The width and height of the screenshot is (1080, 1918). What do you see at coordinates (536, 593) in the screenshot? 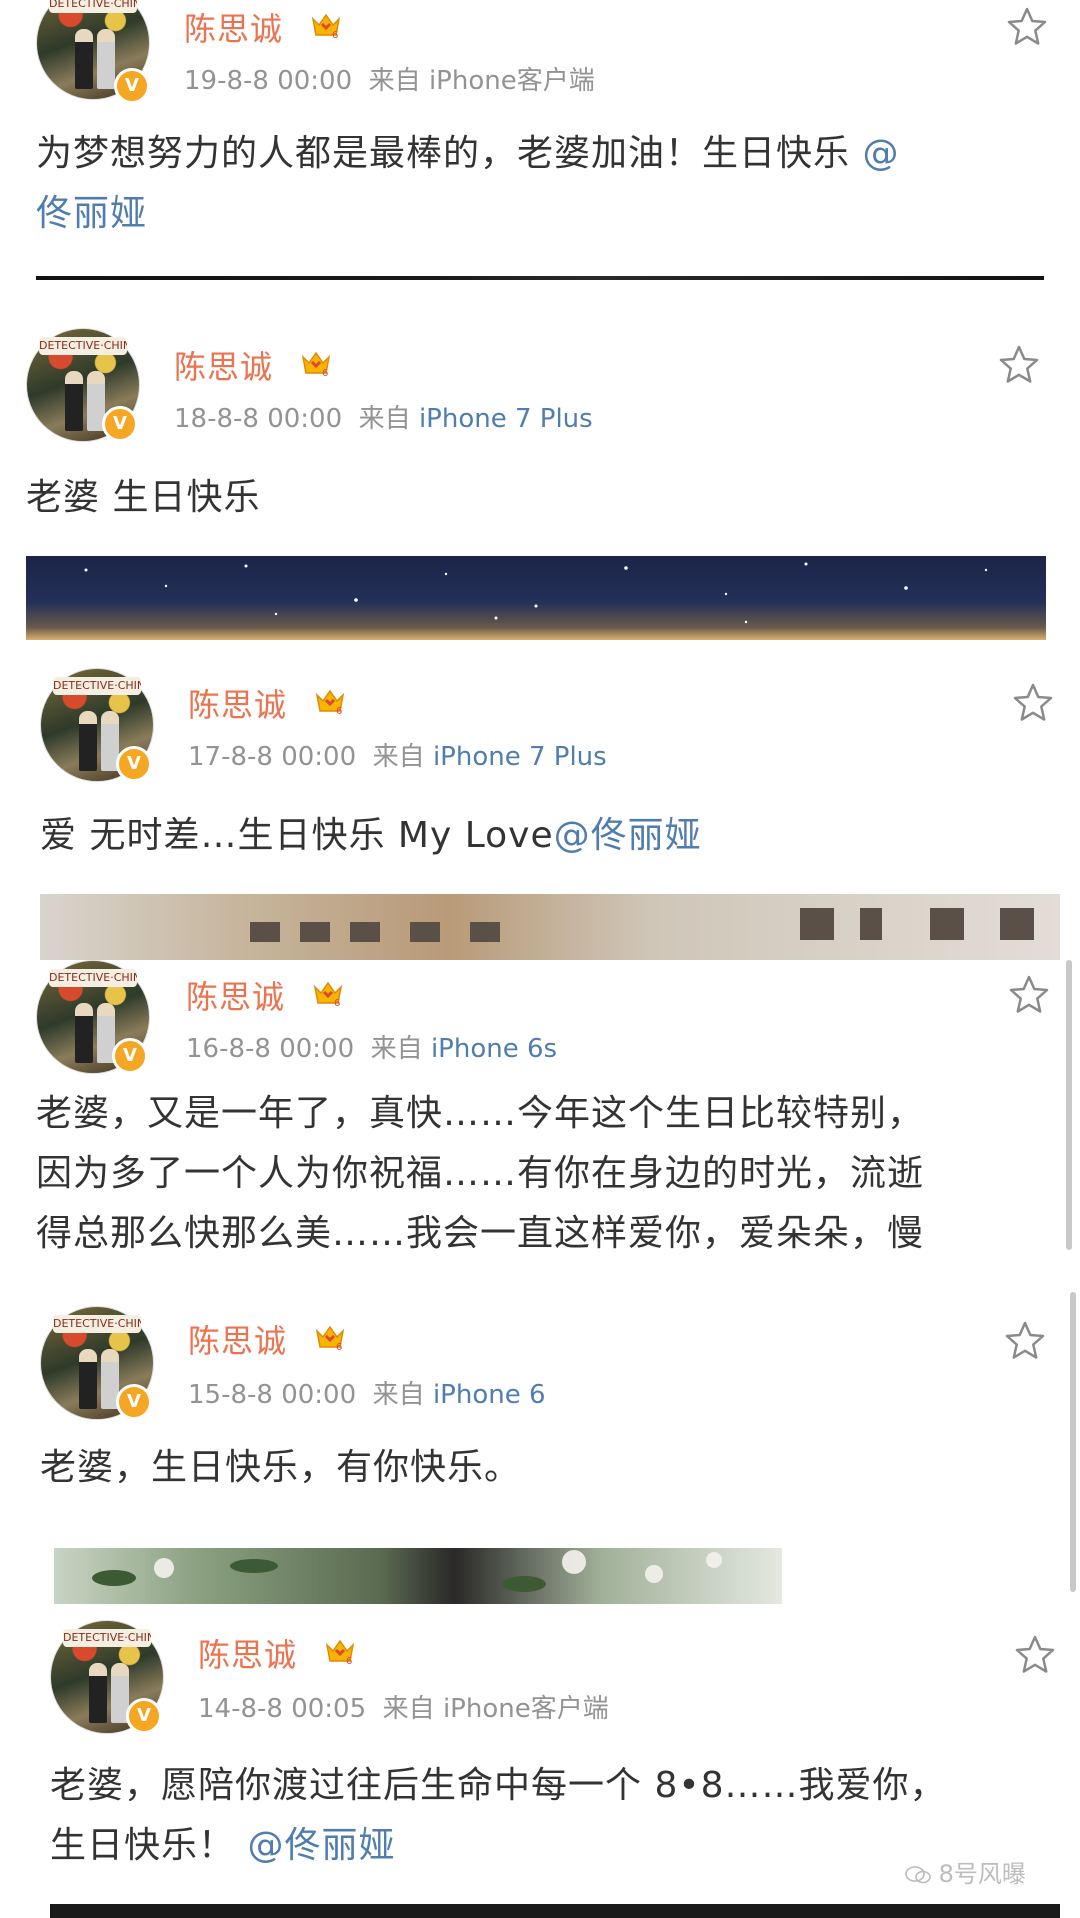
I see `night-sky-graphic` at bounding box center [536, 593].